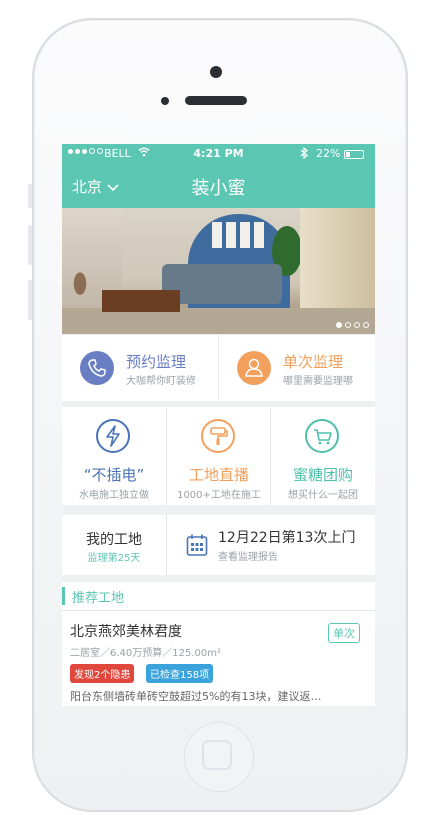 The image size is (436, 815). I want to click on cart-icon, so click(322, 436).